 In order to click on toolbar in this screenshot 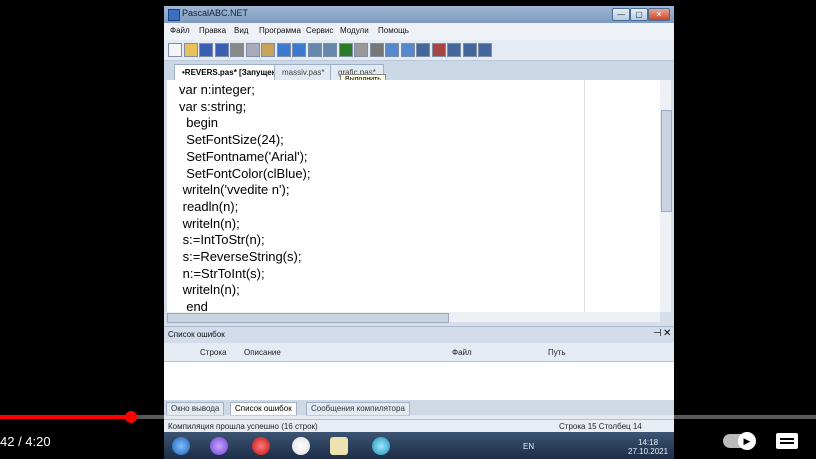, I will do `click(419, 50)`.